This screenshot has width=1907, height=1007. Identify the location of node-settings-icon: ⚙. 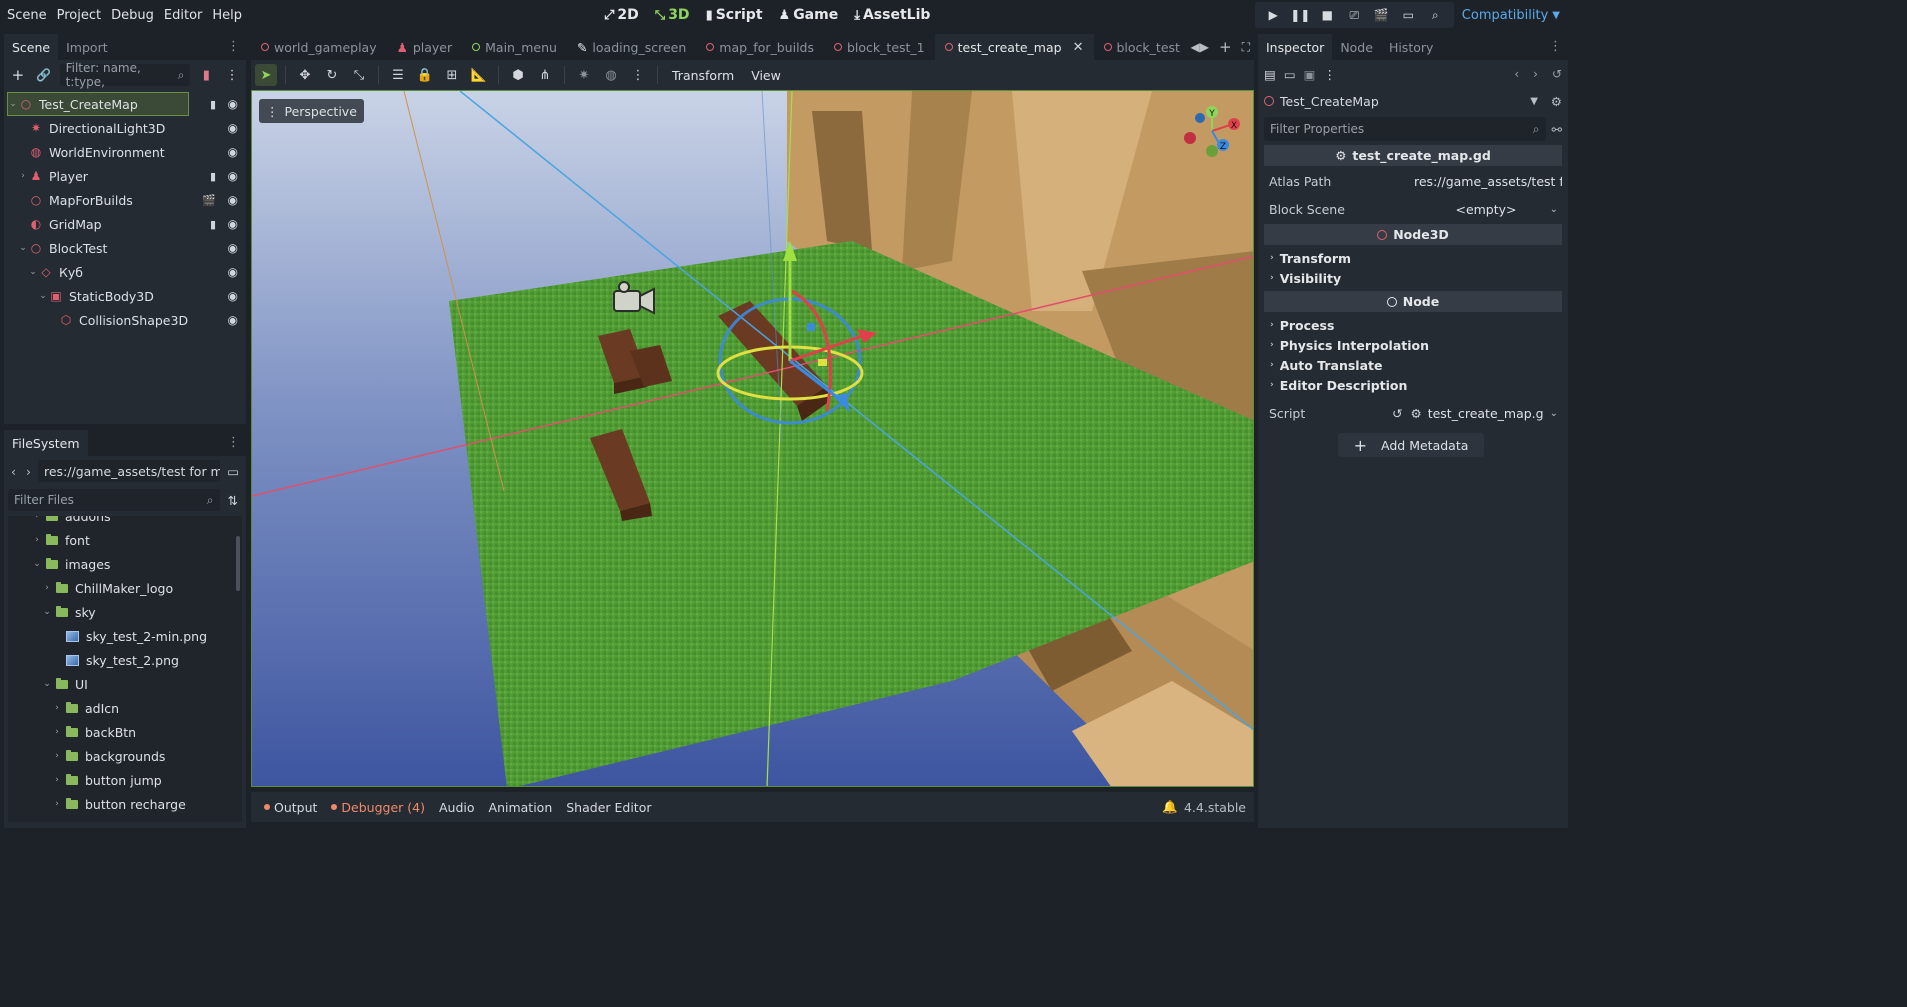
(1556, 101).